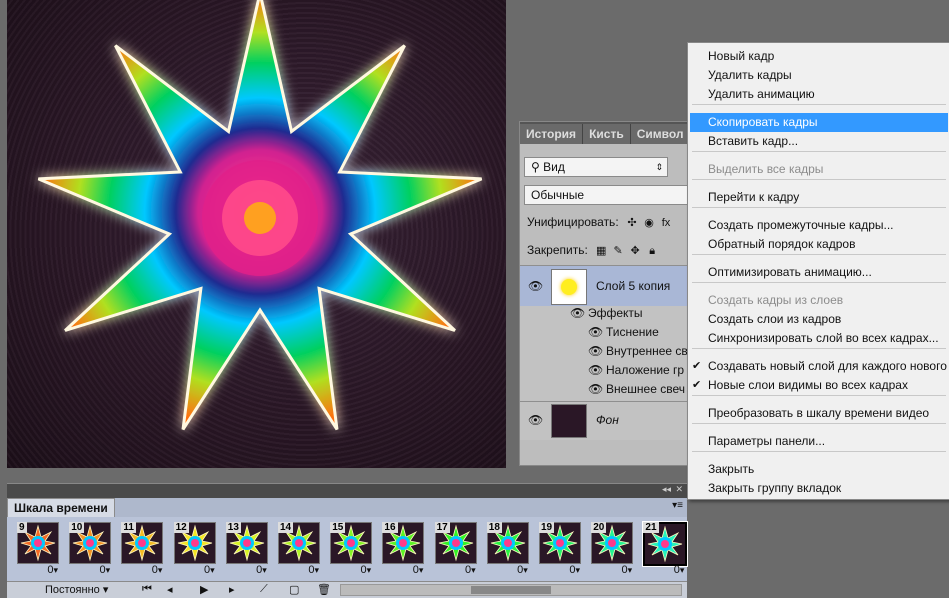 This screenshot has width=949, height=598. I want to click on menu-item: Закрыть, so click(818, 469).